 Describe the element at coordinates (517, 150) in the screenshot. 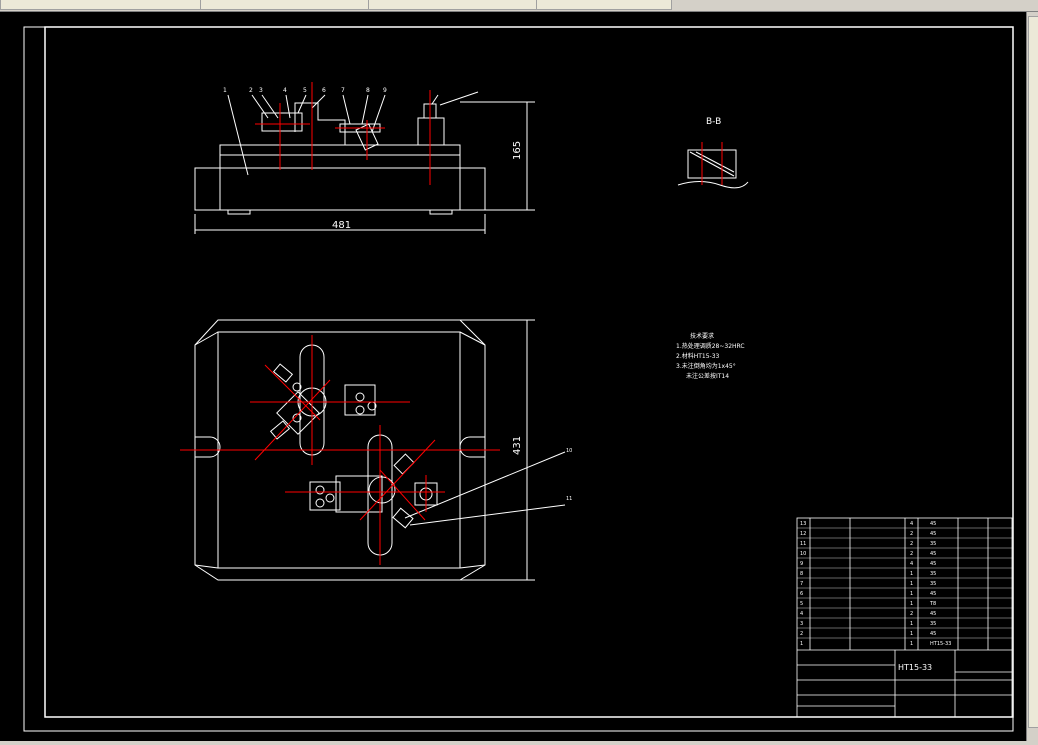

I see `dim-height: 165` at that location.